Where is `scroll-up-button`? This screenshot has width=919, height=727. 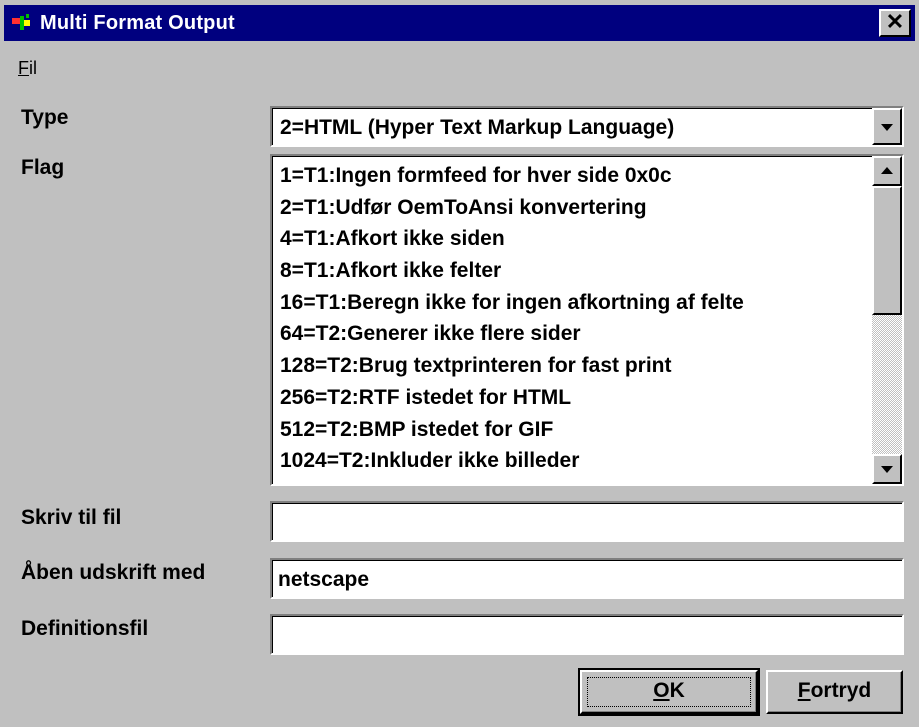
scroll-up-button is located at coordinates (887, 171).